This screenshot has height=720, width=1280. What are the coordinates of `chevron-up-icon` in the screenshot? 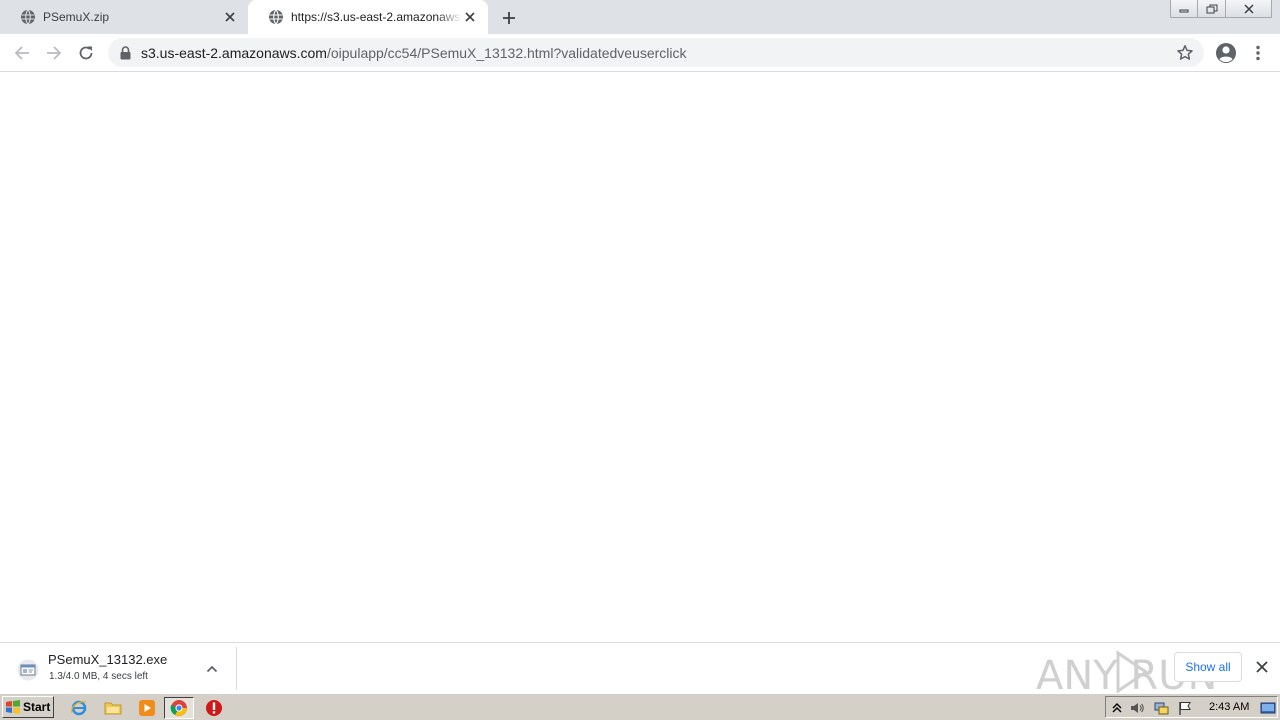 It's located at (212, 669).